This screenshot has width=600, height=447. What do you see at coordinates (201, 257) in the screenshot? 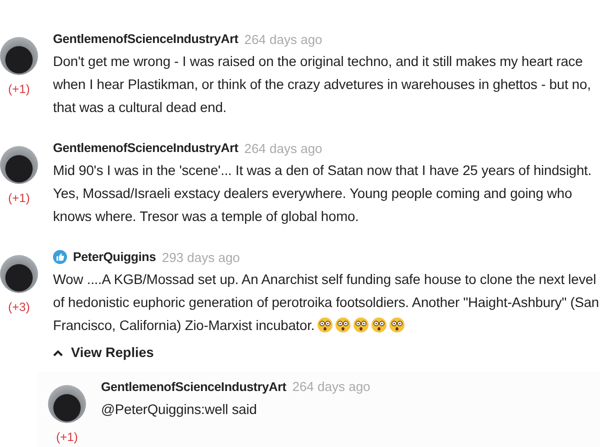
I see `comment-time: 293 days ago` at bounding box center [201, 257].